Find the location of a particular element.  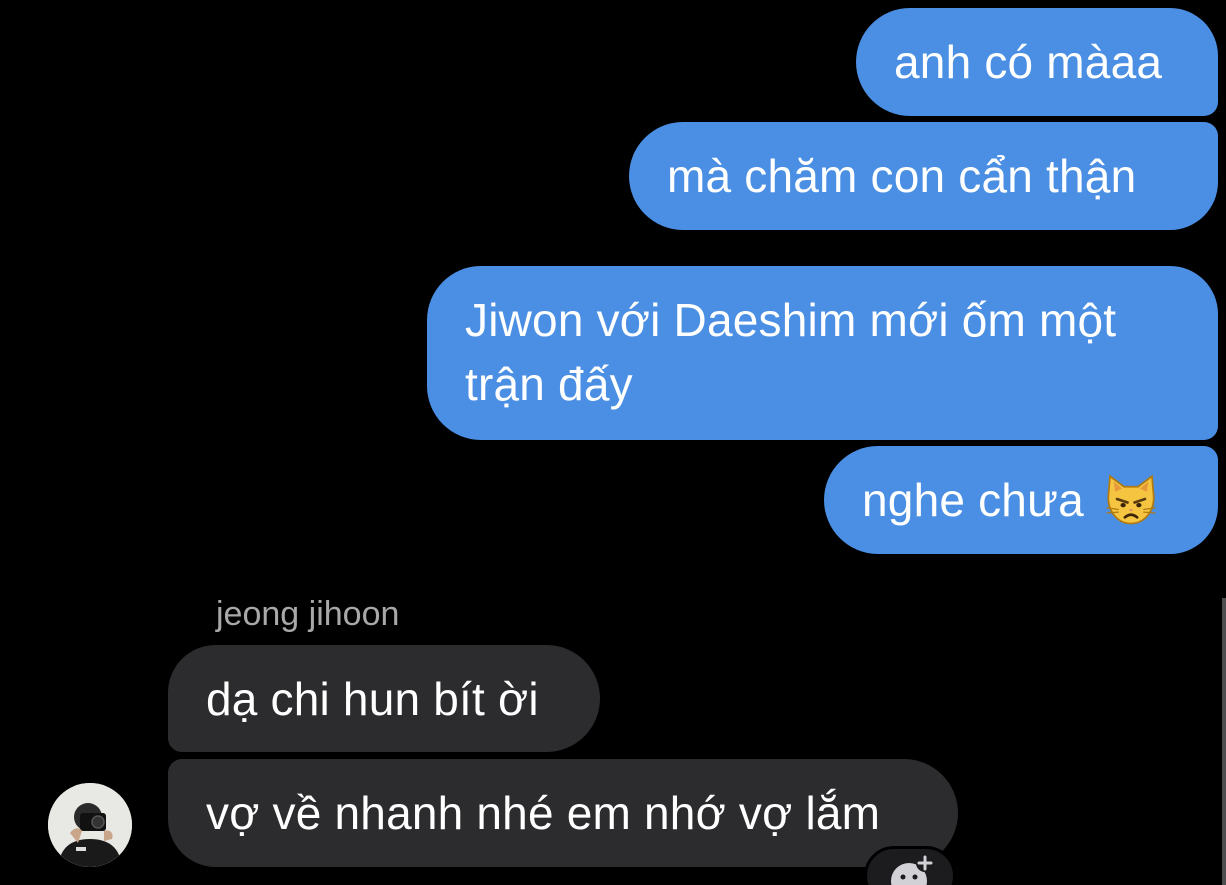

add-reaction-button is located at coordinates (910, 865).